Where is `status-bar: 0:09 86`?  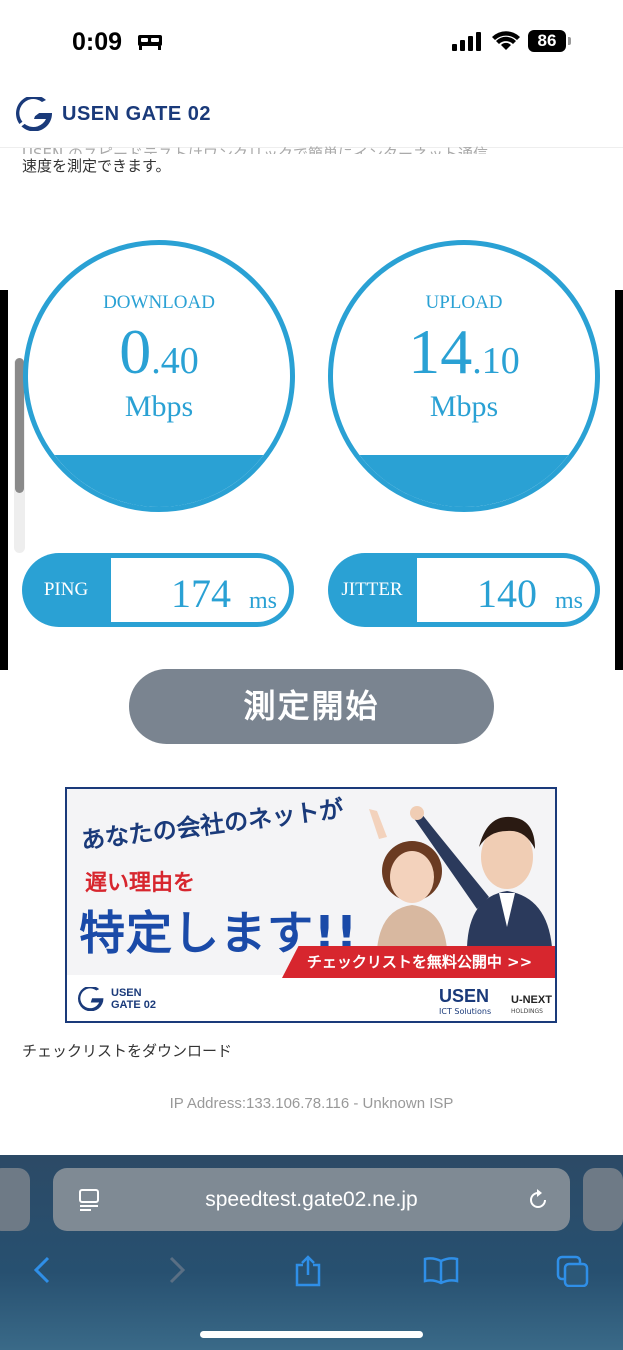
status-bar: 0:09 86 is located at coordinates (311, 42).